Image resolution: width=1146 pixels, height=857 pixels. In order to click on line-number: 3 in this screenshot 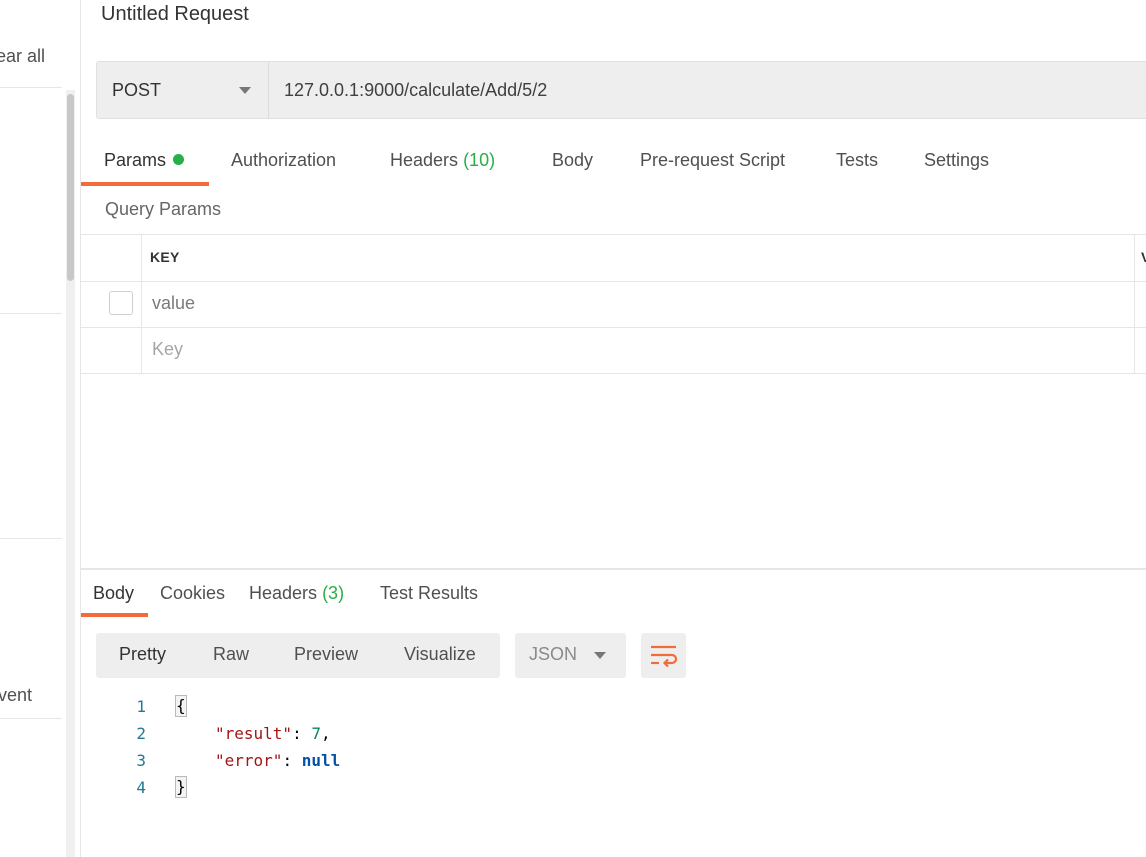, I will do `click(141, 760)`.